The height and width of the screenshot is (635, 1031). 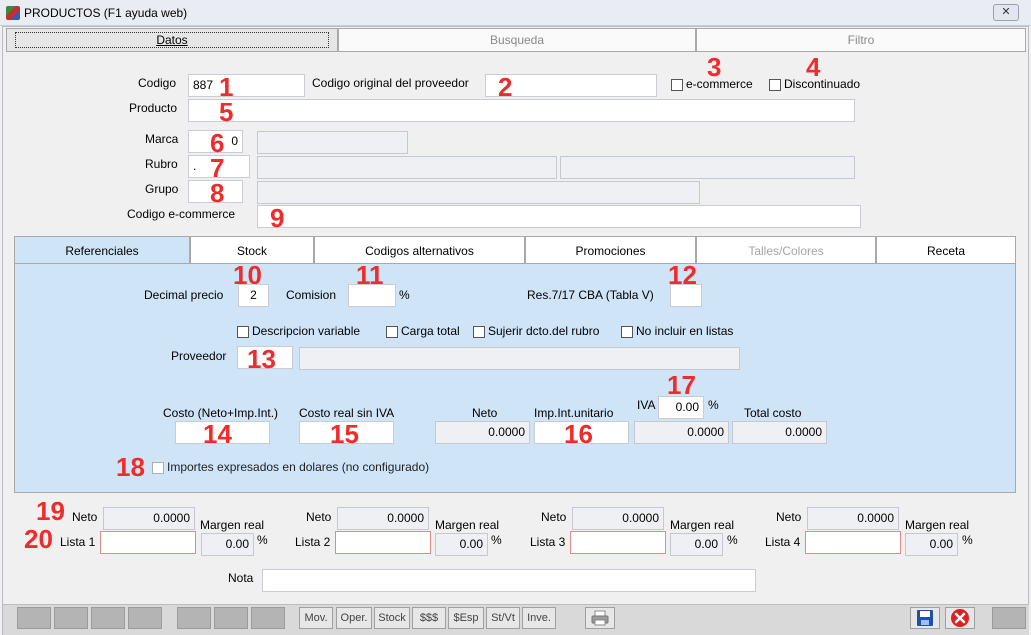 I want to click on nota-input, so click(x=509, y=580).